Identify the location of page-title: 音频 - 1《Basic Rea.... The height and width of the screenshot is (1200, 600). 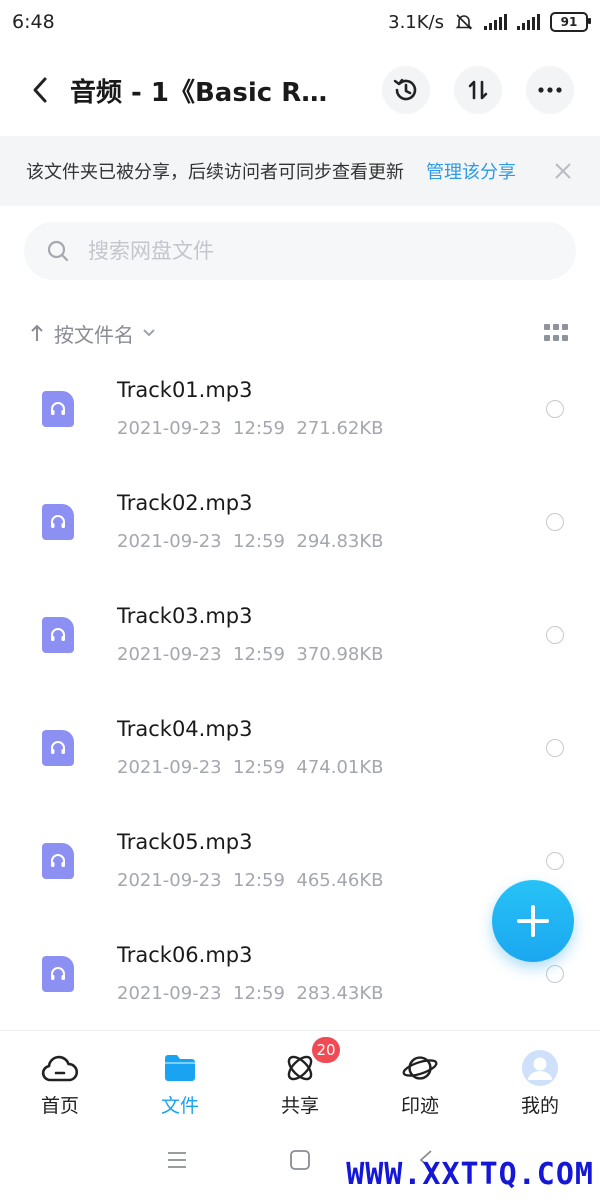
(204, 92).